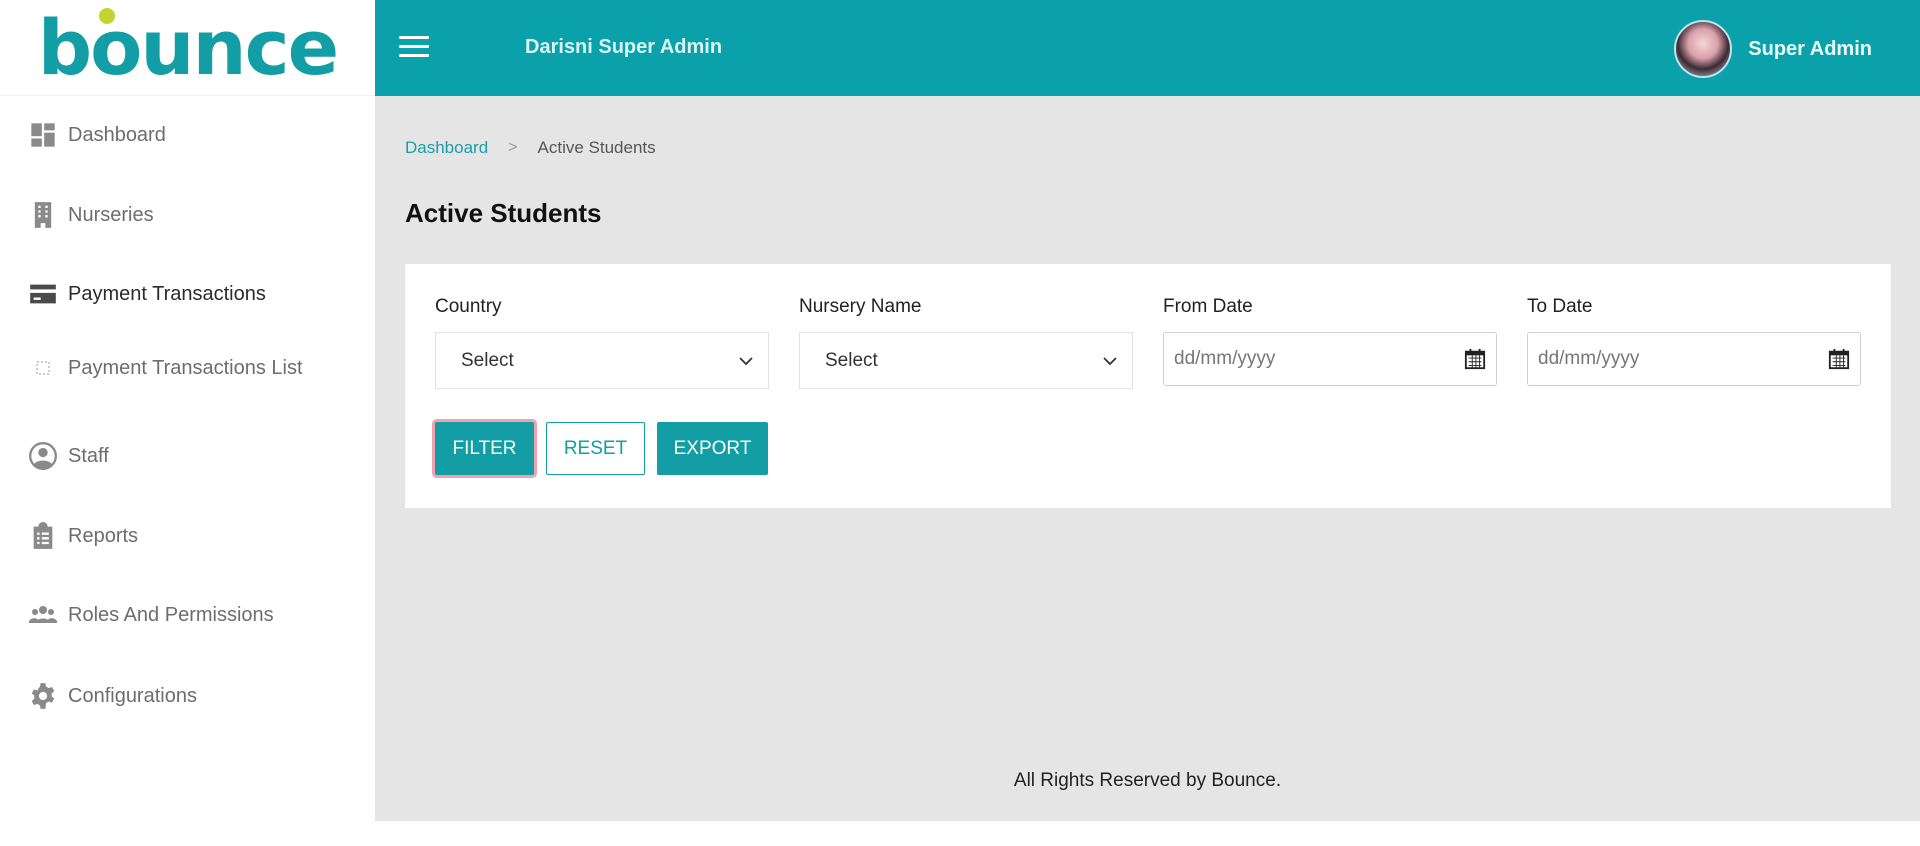 The image size is (1920, 846). What do you see at coordinates (106, 15) in the screenshot?
I see `logo-dot-icon` at bounding box center [106, 15].